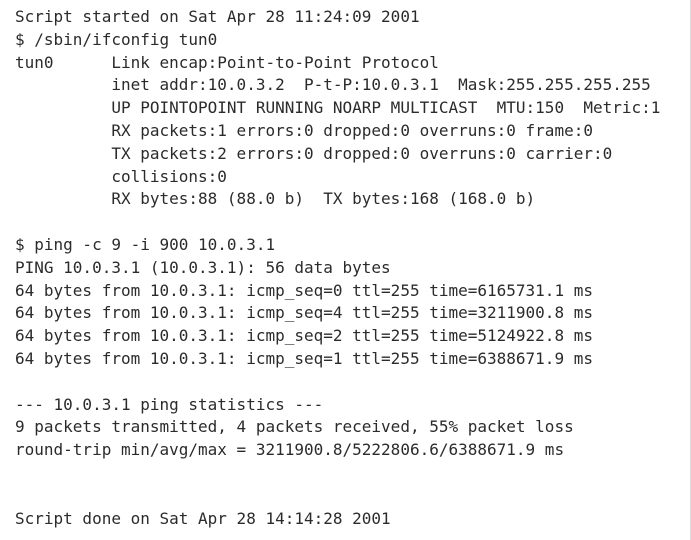  What do you see at coordinates (352, 485) in the screenshot?
I see `blank-lines` at bounding box center [352, 485].